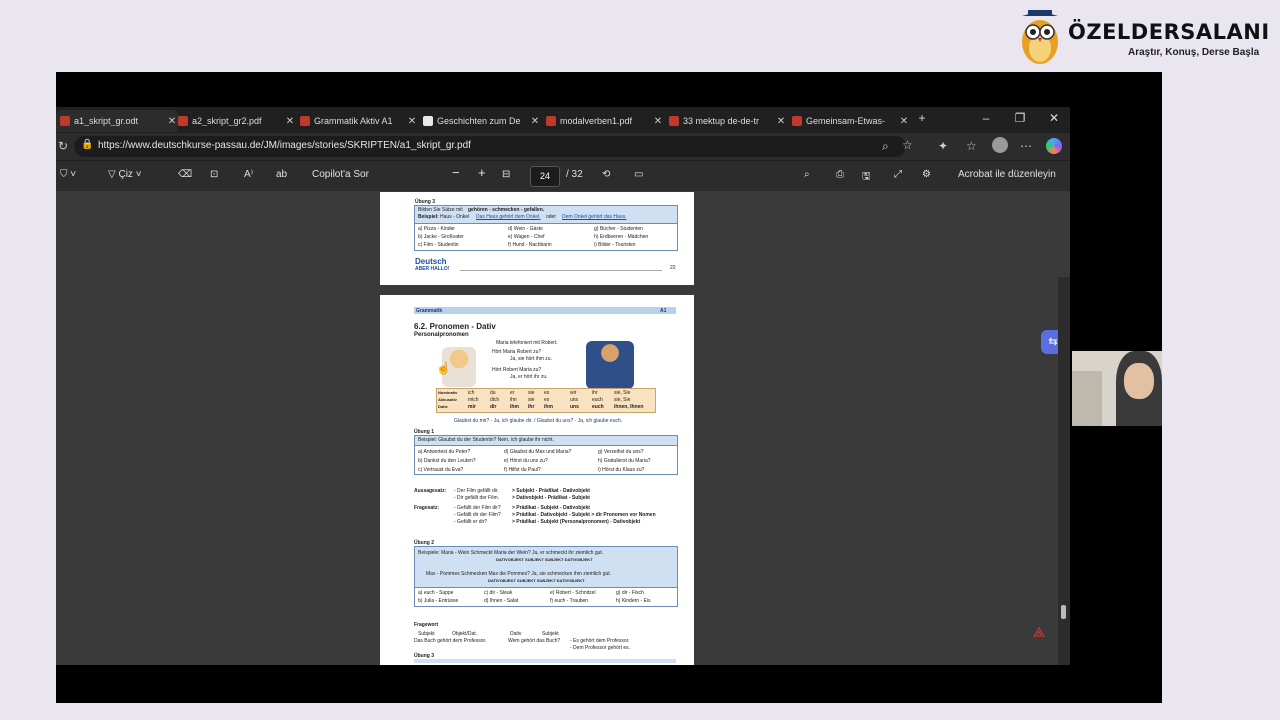  I want to click on eraser-icon: ⌫, so click(185, 174).